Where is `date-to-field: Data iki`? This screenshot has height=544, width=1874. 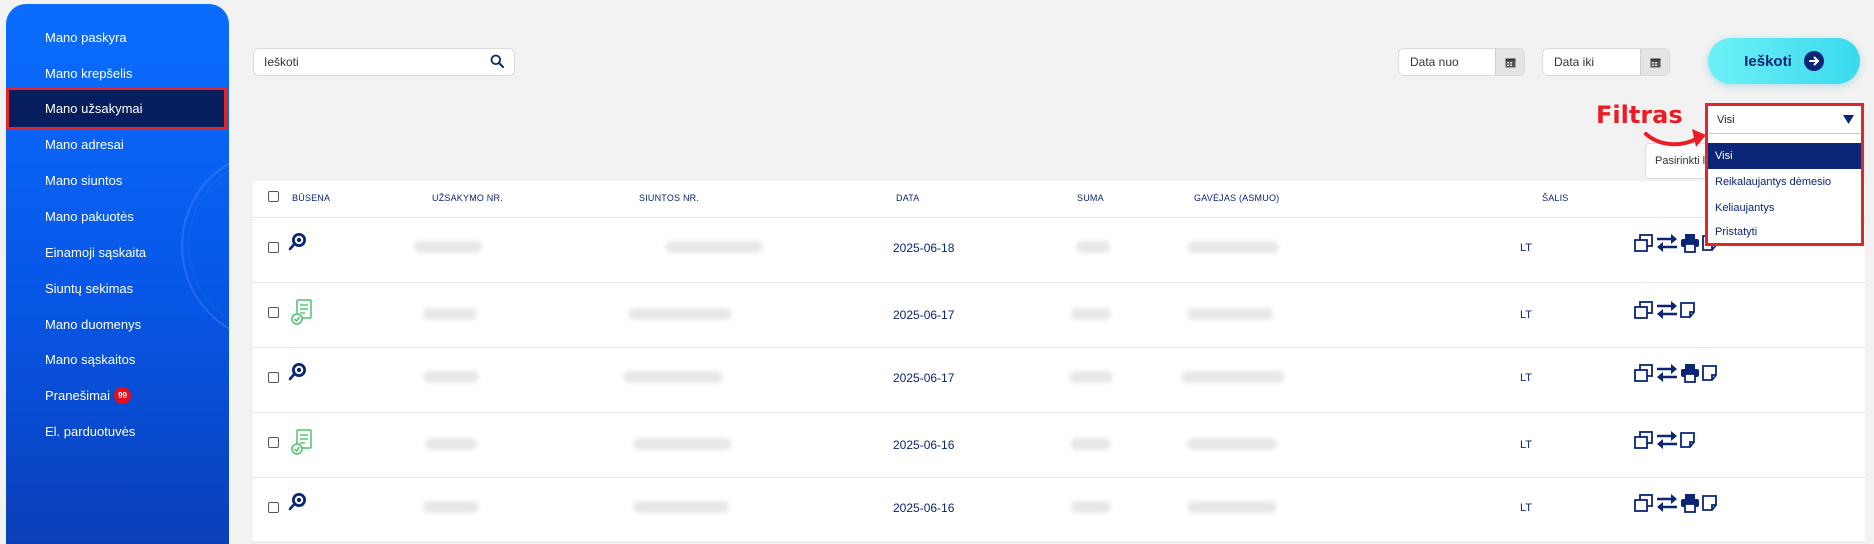 date-to-field: Data iki is located at coordinates (1606, 62).